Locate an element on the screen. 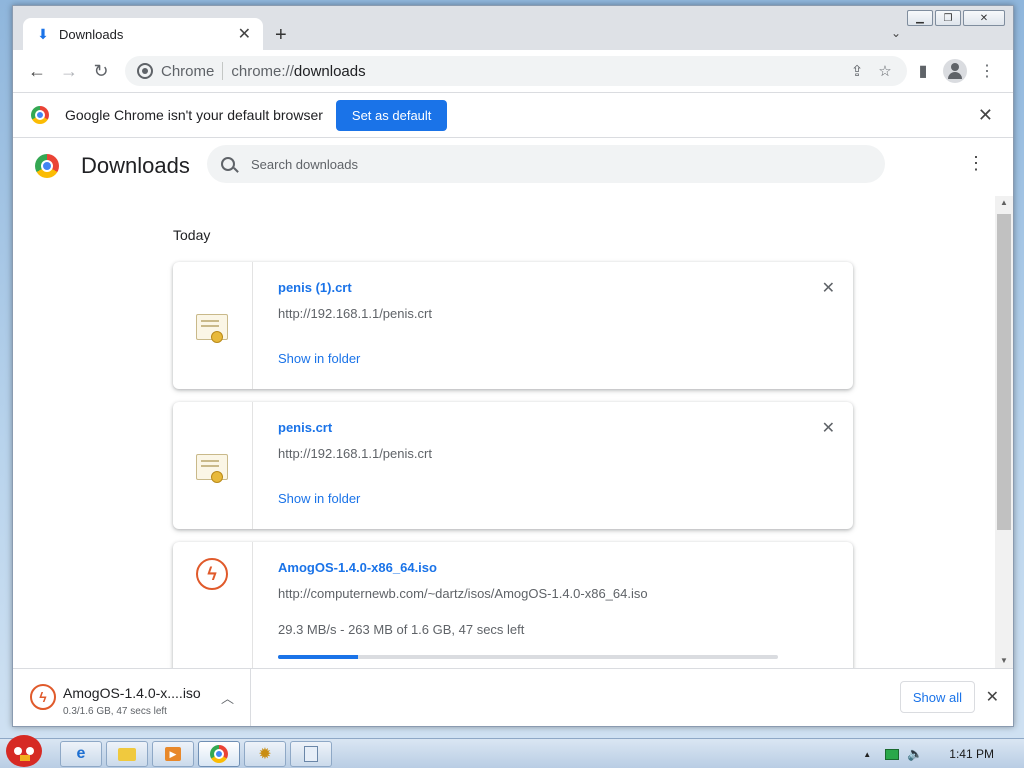 The width and height of the screenshot is (1024, 768). share-icon: ⇪ is located at coordinates (857, 71).